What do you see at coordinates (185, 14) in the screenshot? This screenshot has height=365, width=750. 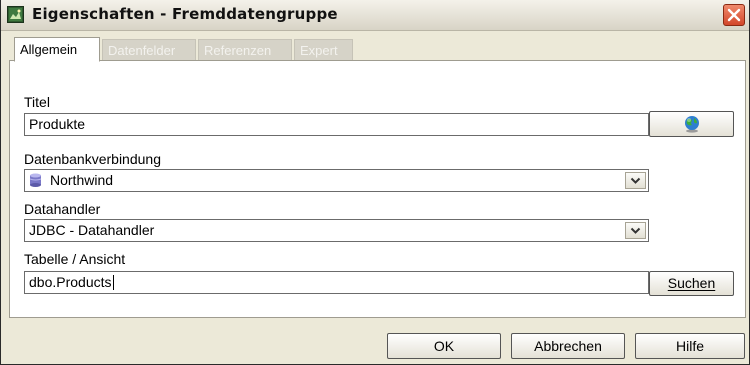 I see `window-title: Eigenschaften - Fremddatengruppe` at bounding box center [185, 14].